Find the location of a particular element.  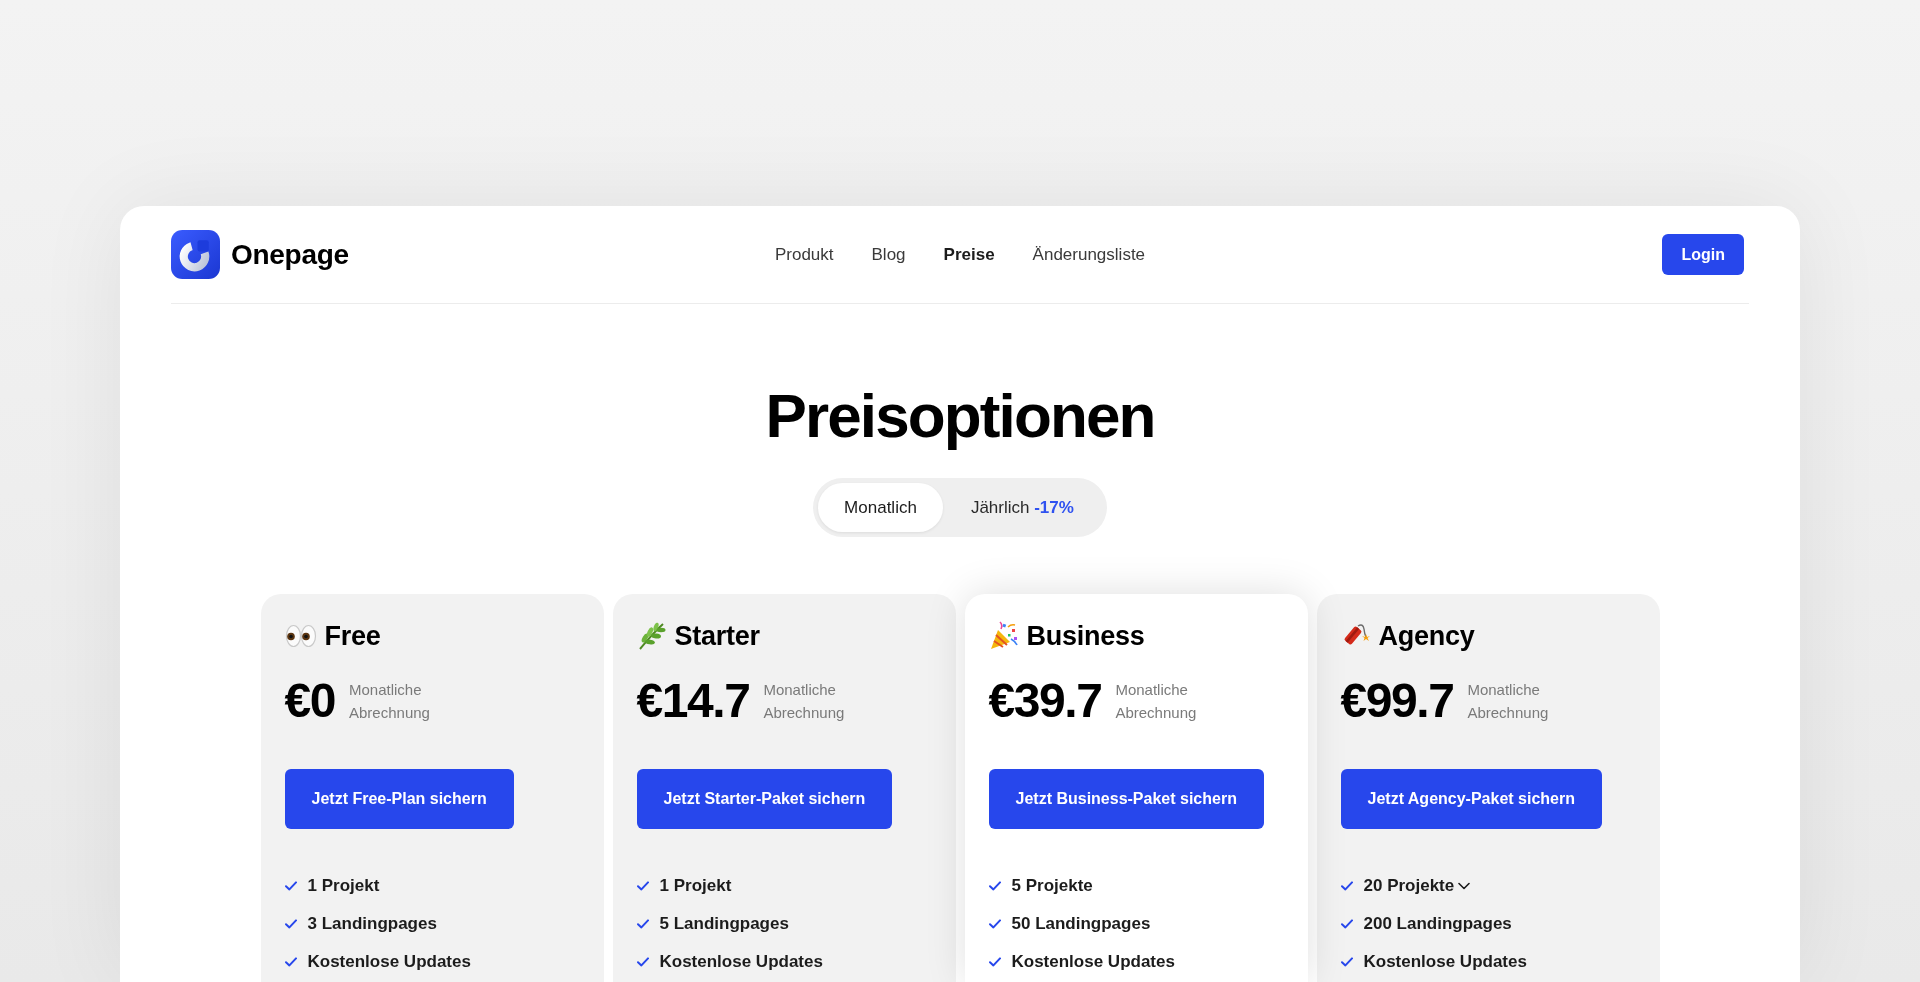

chevron-down-icon is located at coordinates (1464, 886).